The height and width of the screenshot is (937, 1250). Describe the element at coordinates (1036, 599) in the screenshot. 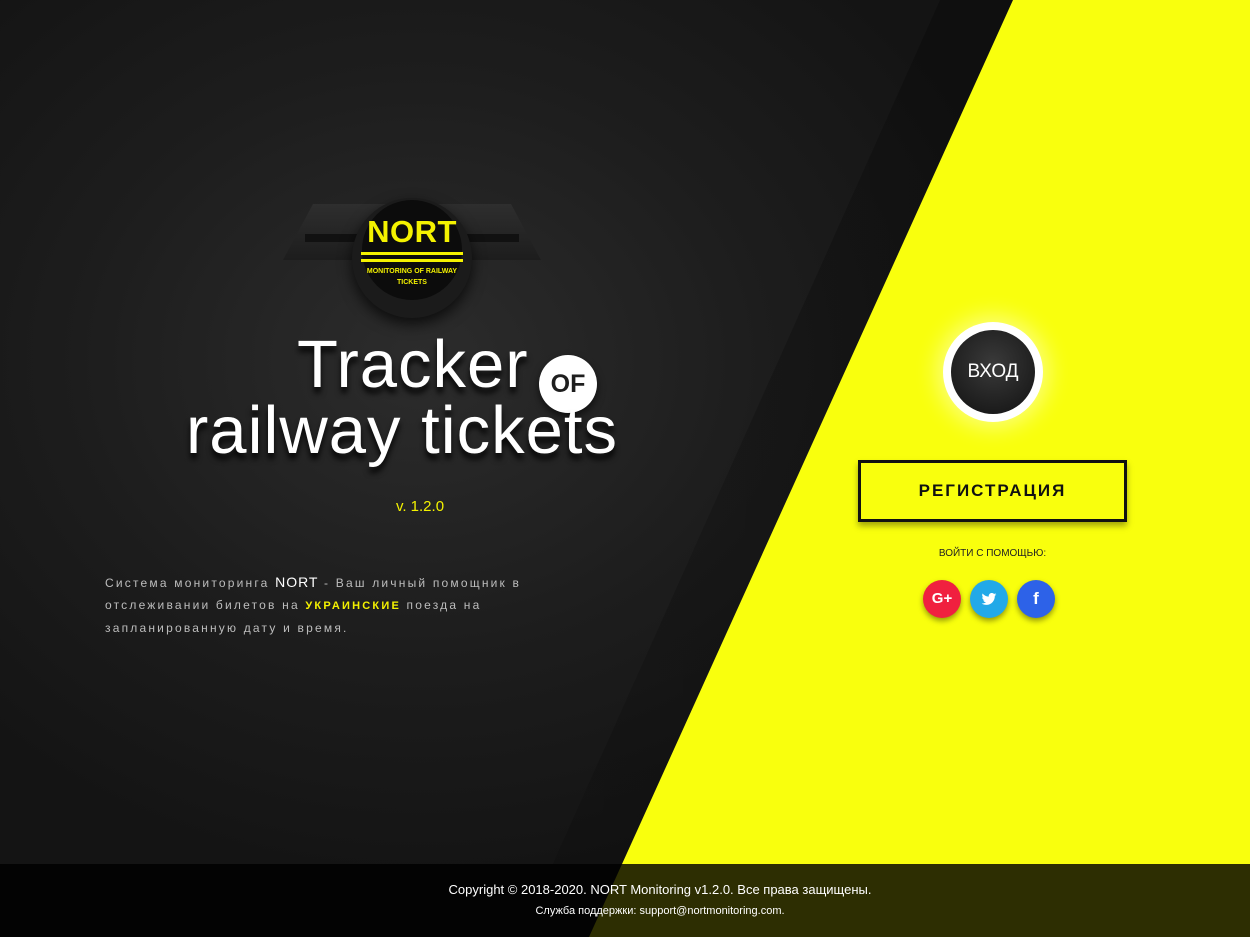

I see `facebook-icon: f` at that location.